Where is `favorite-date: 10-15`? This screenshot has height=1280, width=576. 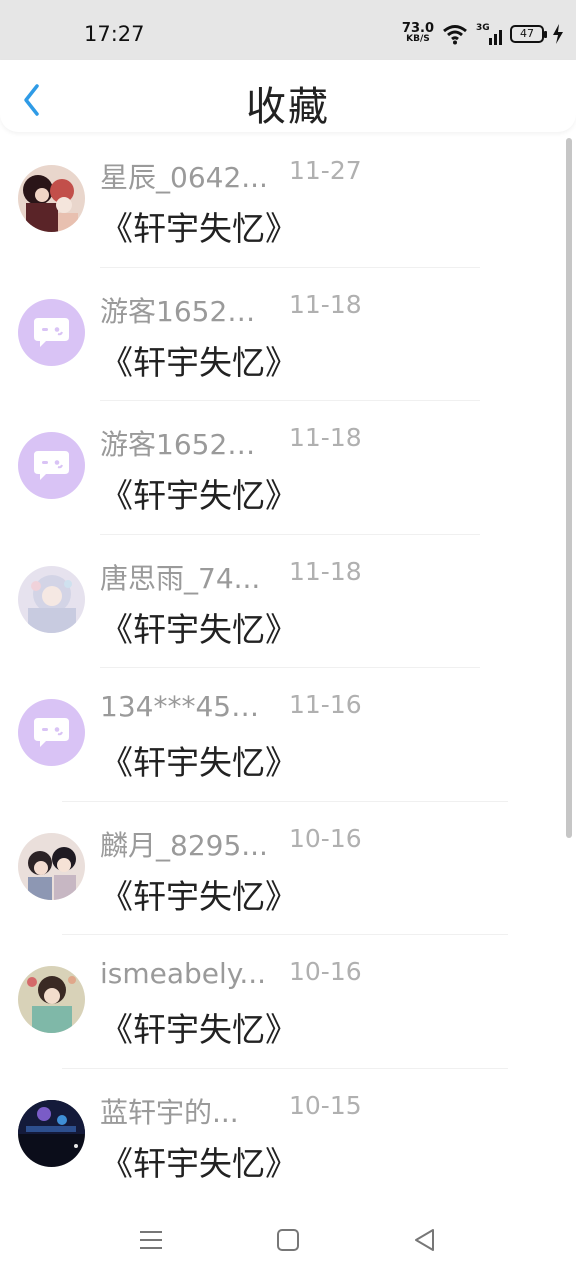 favorite-date: 10-15 is located at coordinates (325, 1105).